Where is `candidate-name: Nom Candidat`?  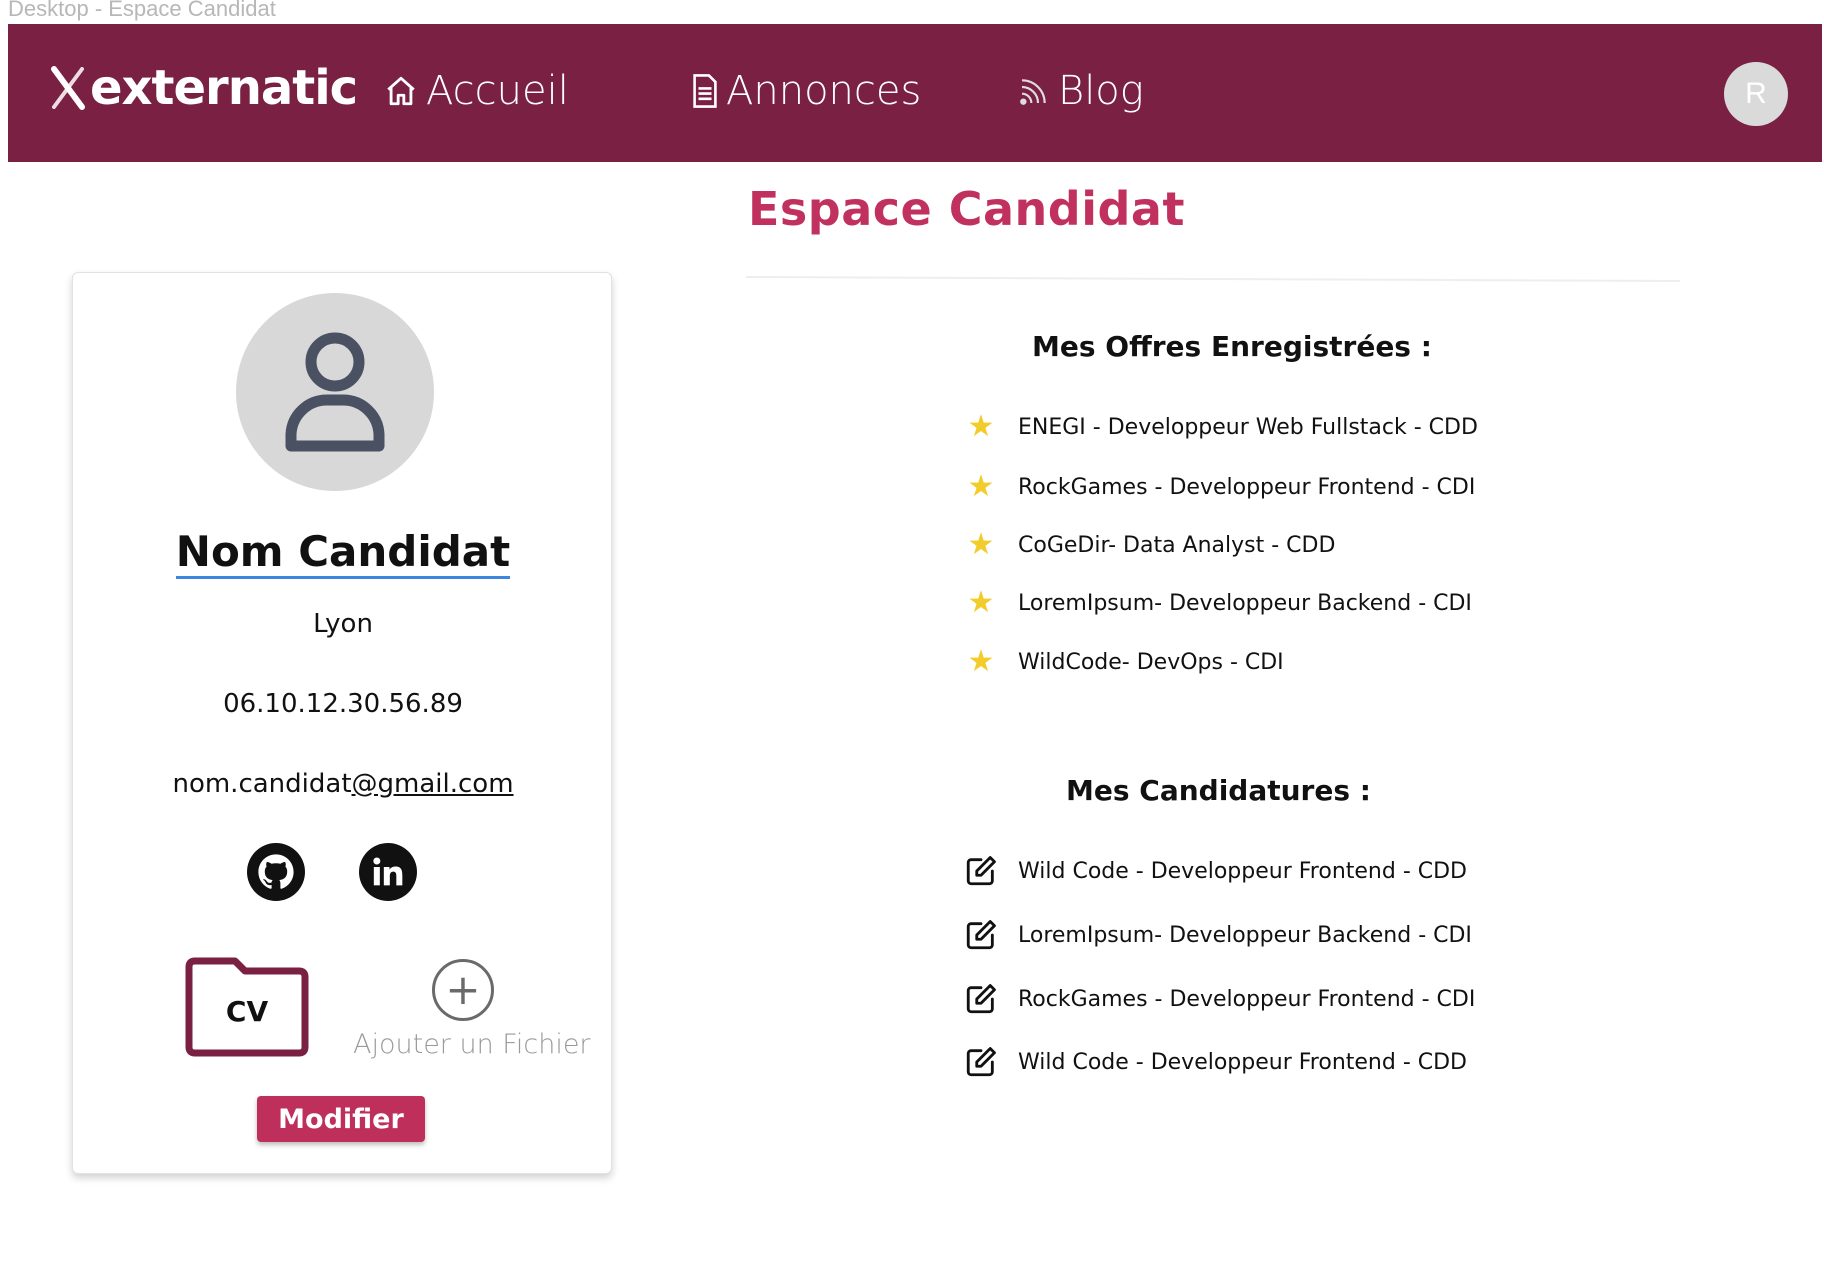
candidate-name: Nom Candidat is located at coordinates (343, 553).